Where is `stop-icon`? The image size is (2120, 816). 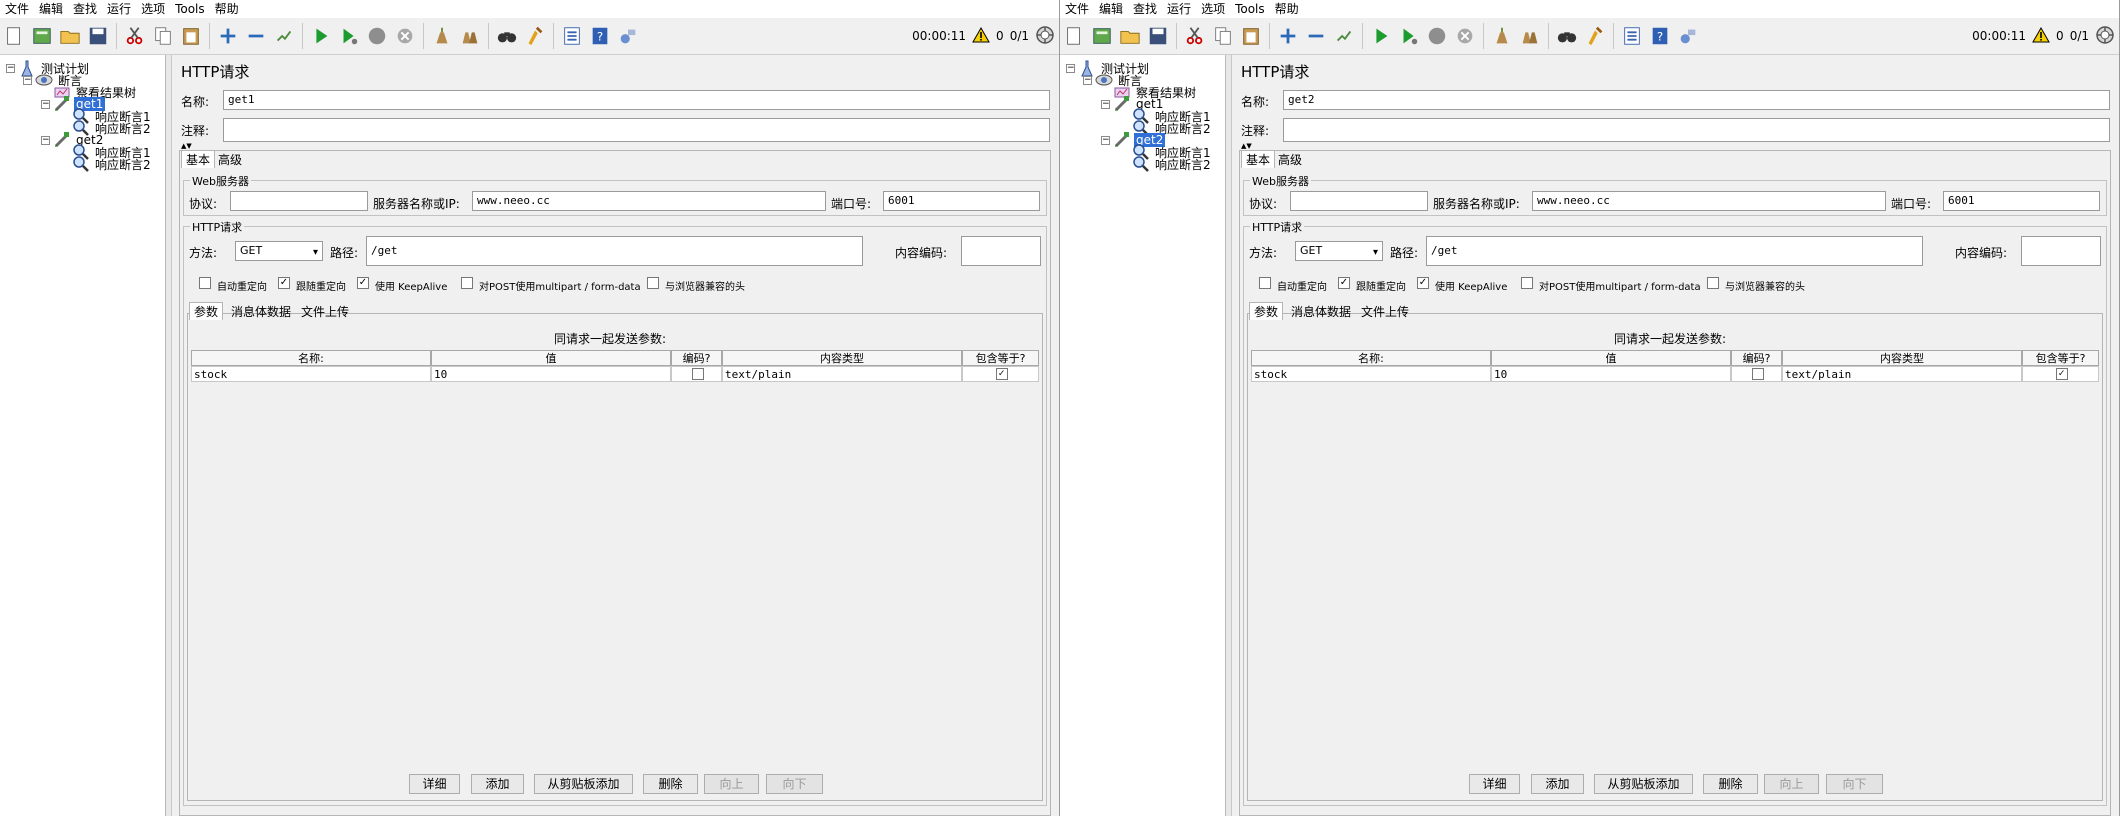
stop-icon is located at coordinates (377, 36).